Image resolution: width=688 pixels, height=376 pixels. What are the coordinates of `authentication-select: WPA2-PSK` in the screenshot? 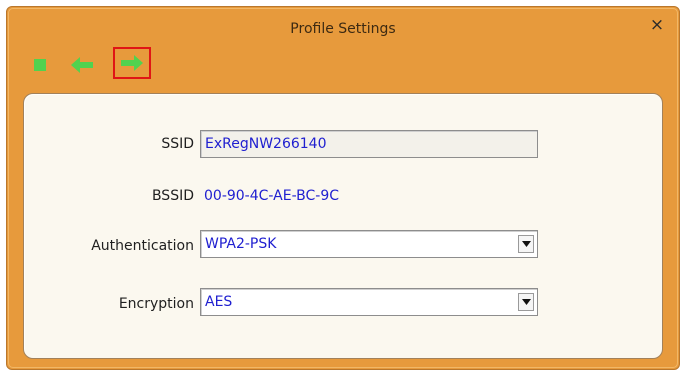 It's located at (369, 244).